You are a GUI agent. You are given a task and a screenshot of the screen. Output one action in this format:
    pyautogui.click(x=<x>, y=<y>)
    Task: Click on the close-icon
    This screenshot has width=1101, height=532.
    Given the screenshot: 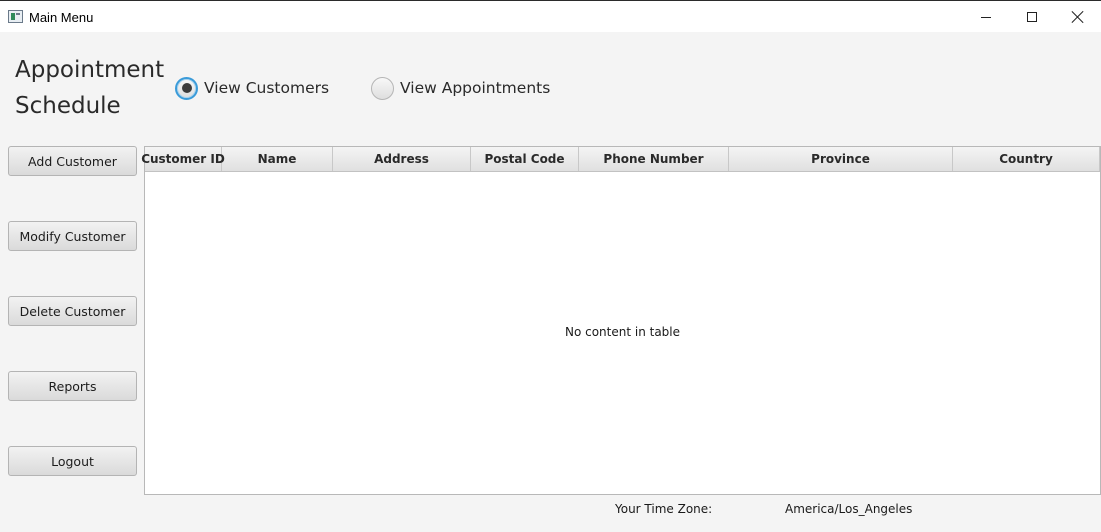 What is the action you would take?
    pyautogui.click(x=1078, y=17)
    